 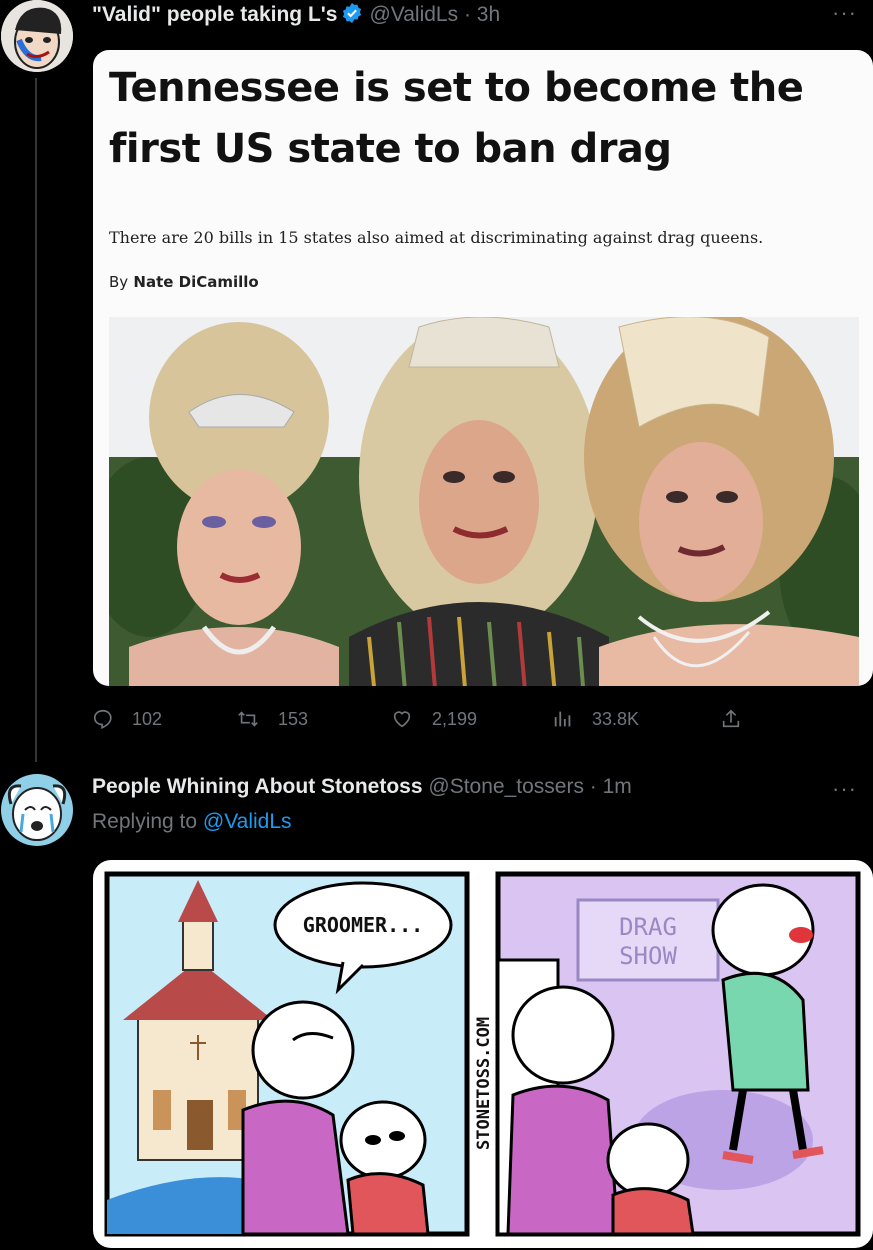 What do you see at coordinates (293, 718) in the screenshot?
I see `retweet-count: 153` at bounding box center [293, 718].